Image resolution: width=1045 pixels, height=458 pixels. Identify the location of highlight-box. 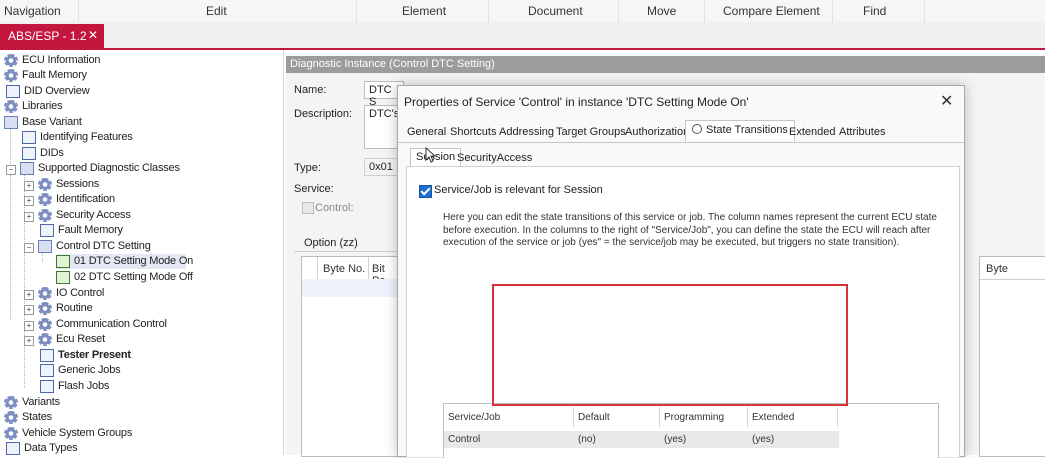
(670, 345).